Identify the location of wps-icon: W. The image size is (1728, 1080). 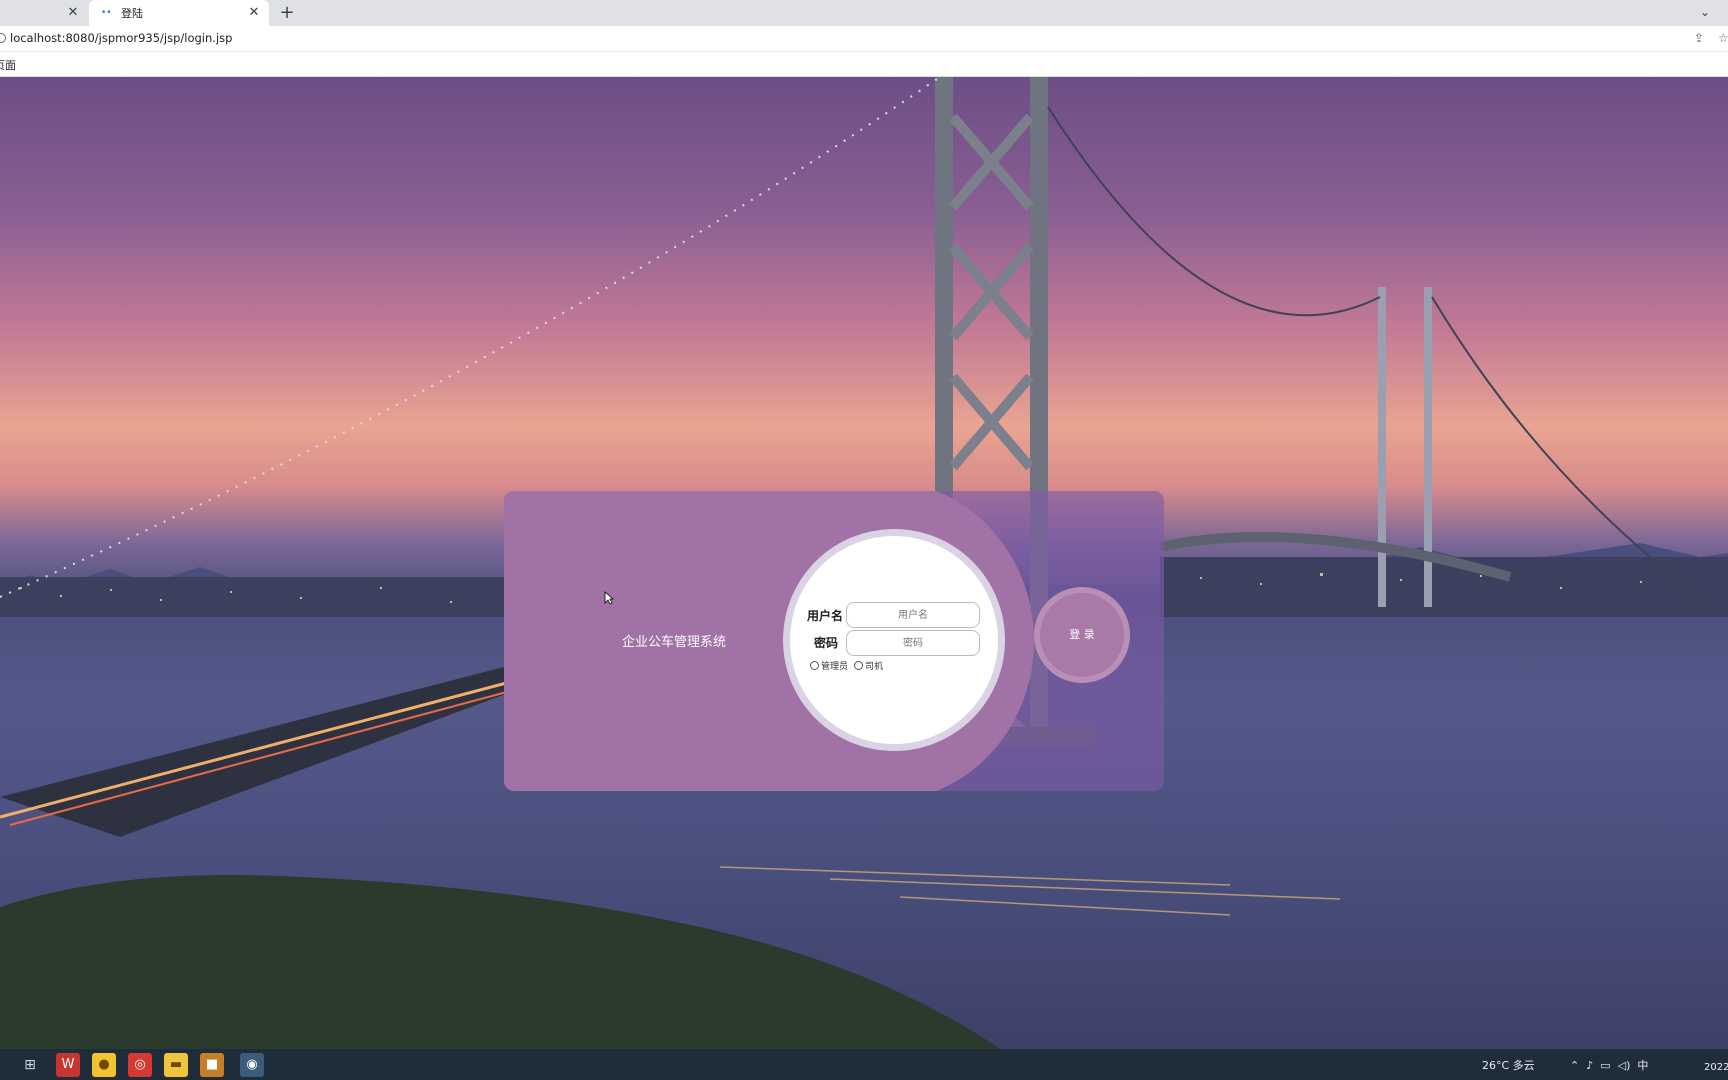
(68, 1065).